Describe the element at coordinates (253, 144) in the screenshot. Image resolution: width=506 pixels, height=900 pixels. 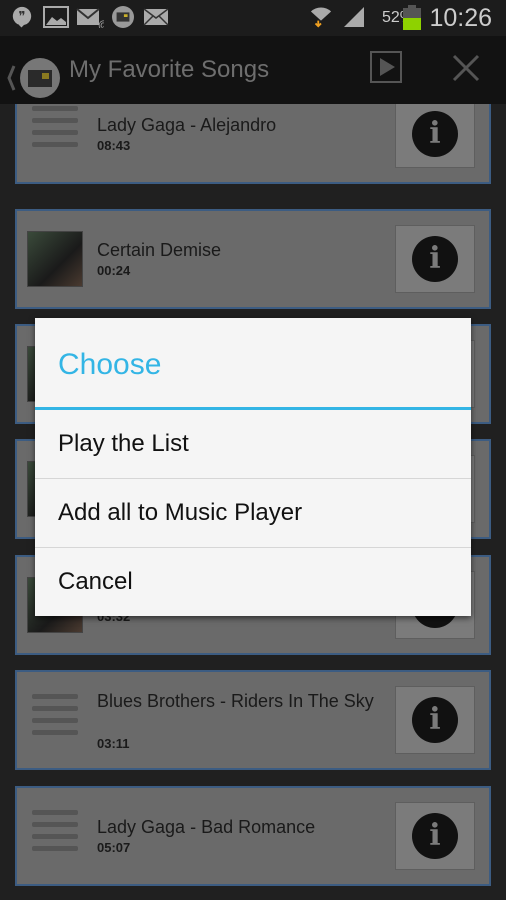
I see `song-item: Lady Gaga - Alejandro 08:43 i` at that location.